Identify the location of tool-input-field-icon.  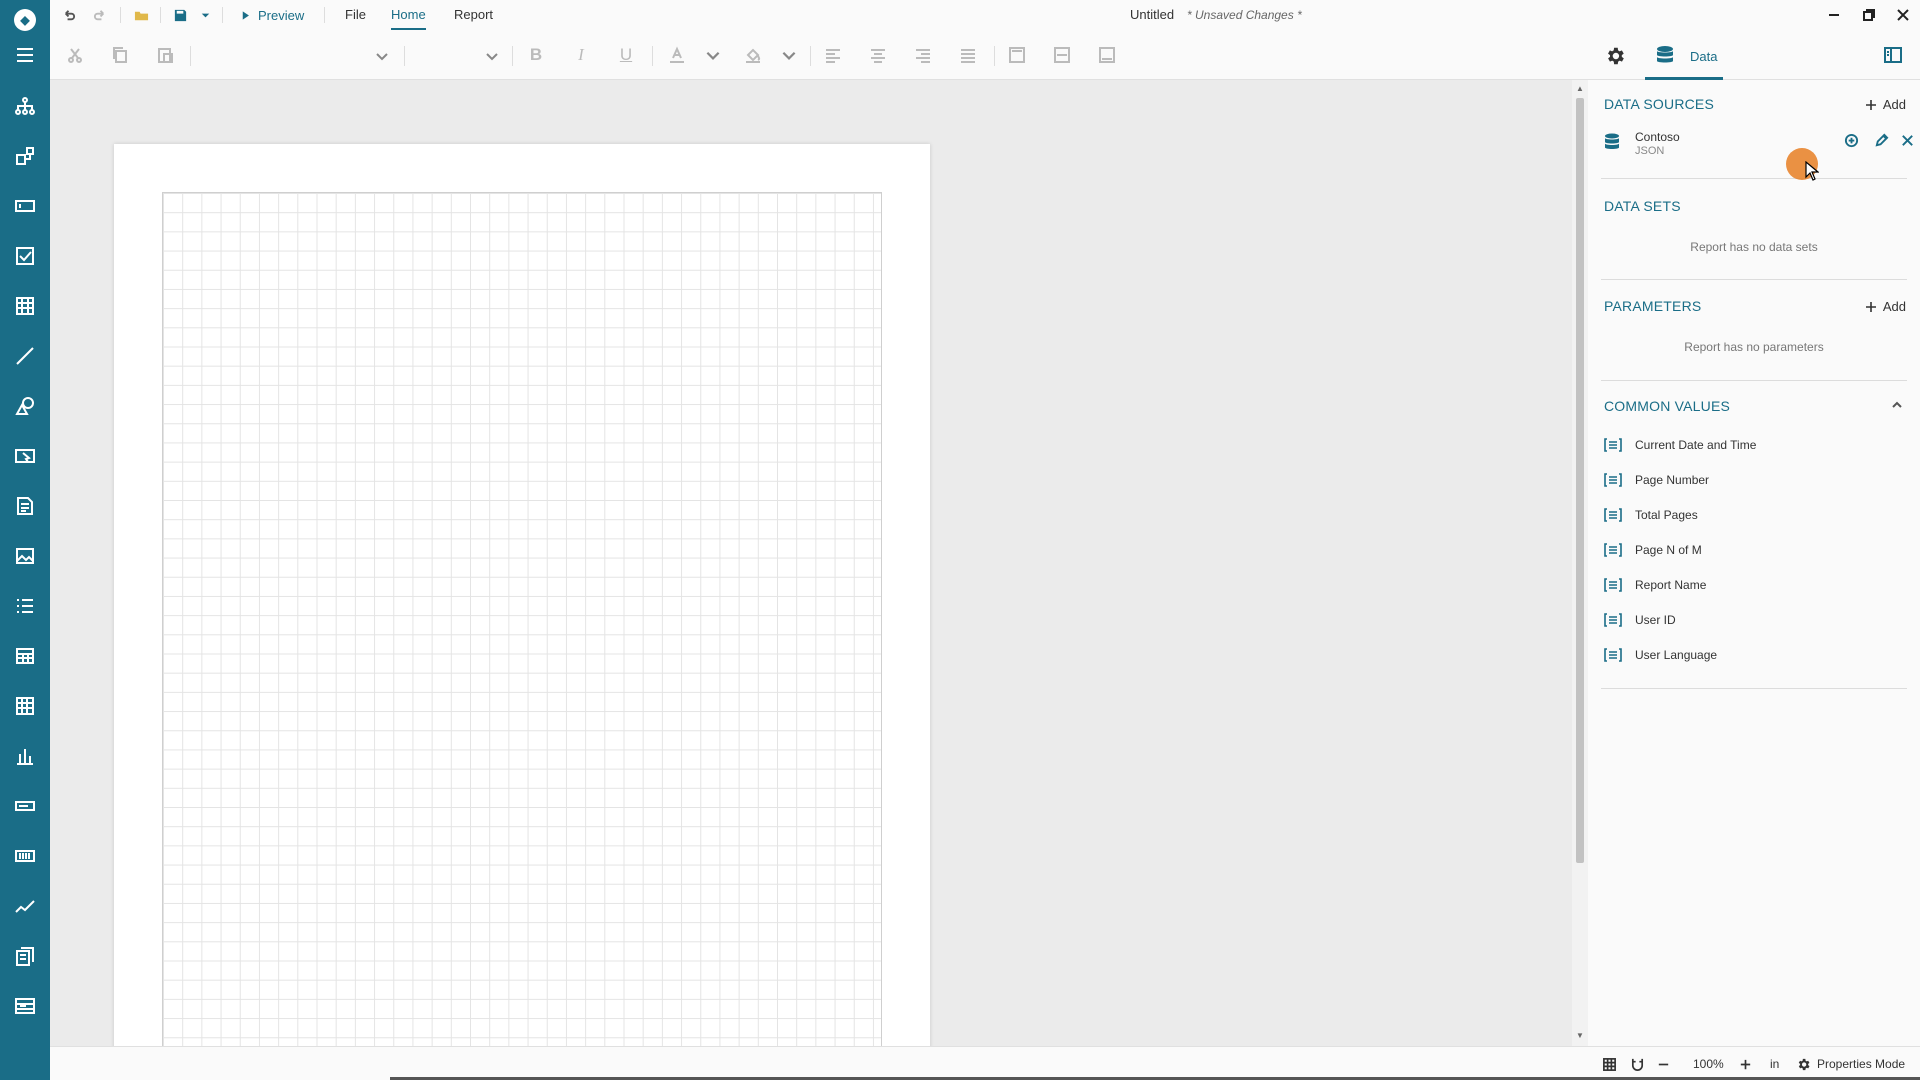
(25, 456).